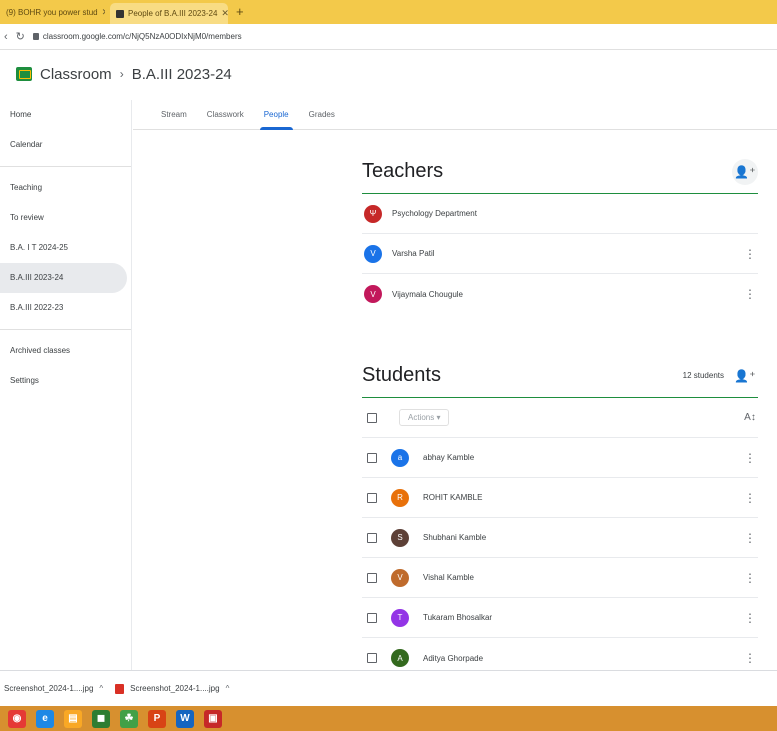  Describe the element at coordinates (182, 74) in the screenshot. I see `class-title: B.A.III 2023-24` at that location.